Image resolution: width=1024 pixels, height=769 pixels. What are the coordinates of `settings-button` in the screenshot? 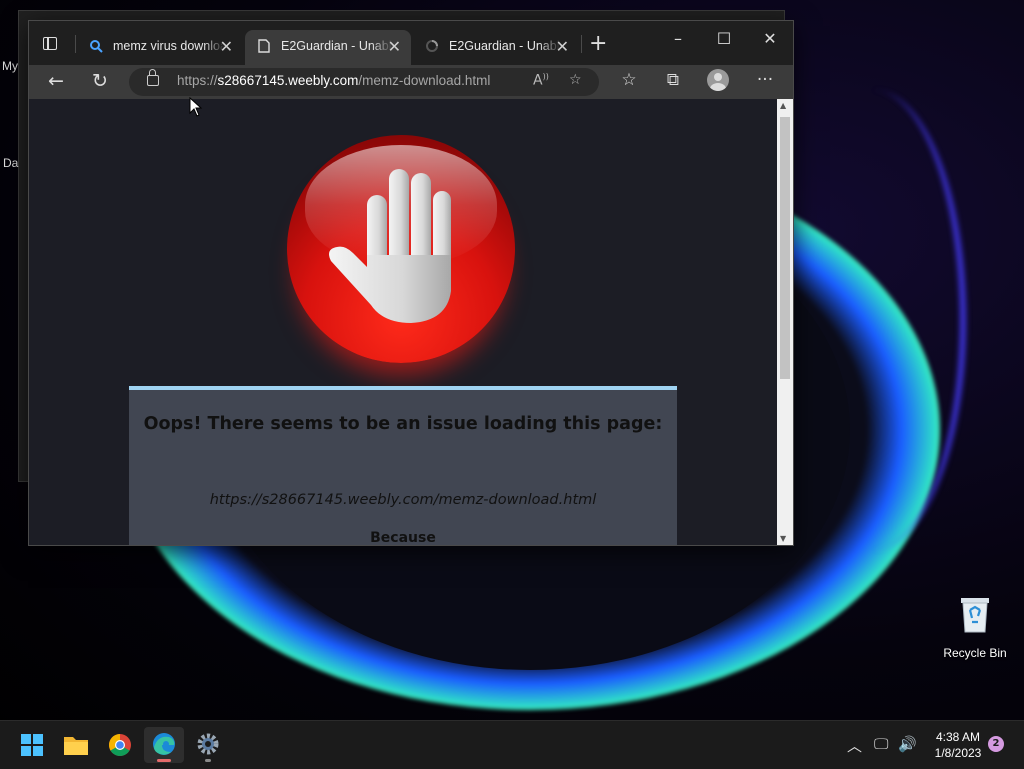 It's located at (208, 745).